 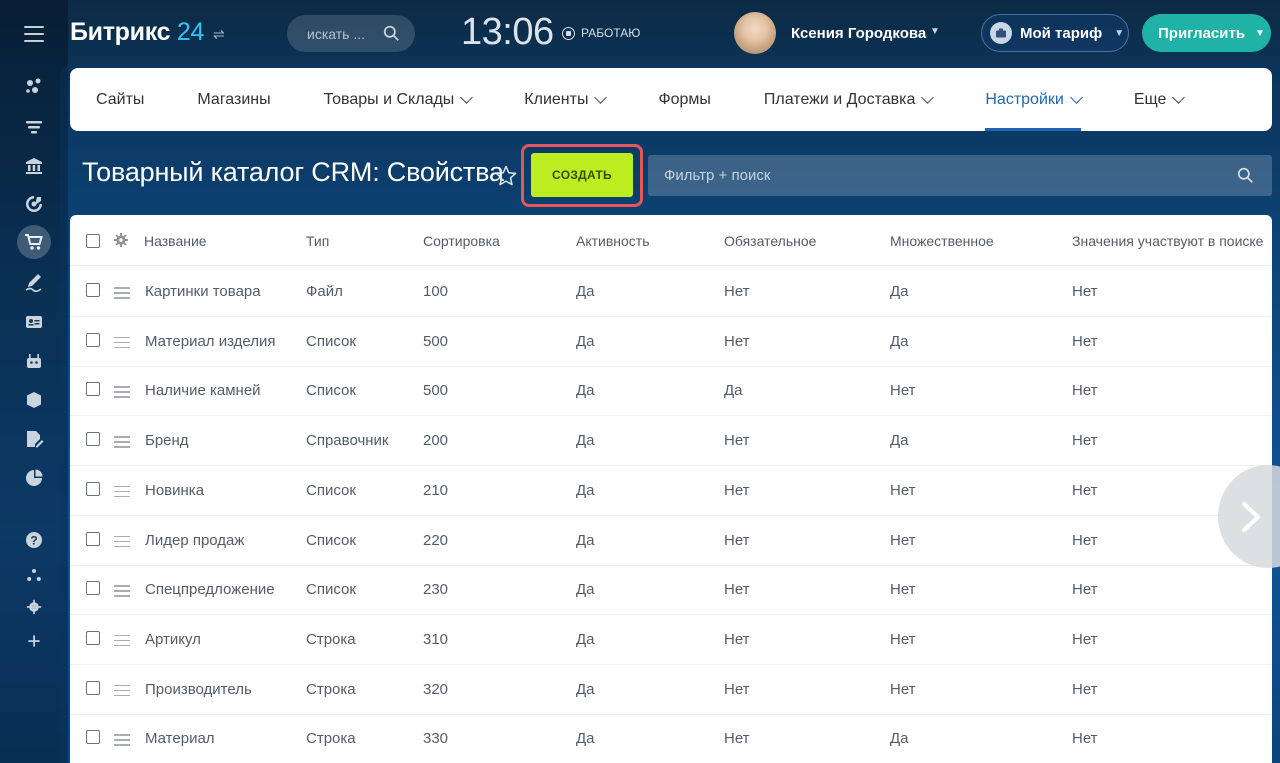 I want to click on signature-icon, so click(x=34, y=282).